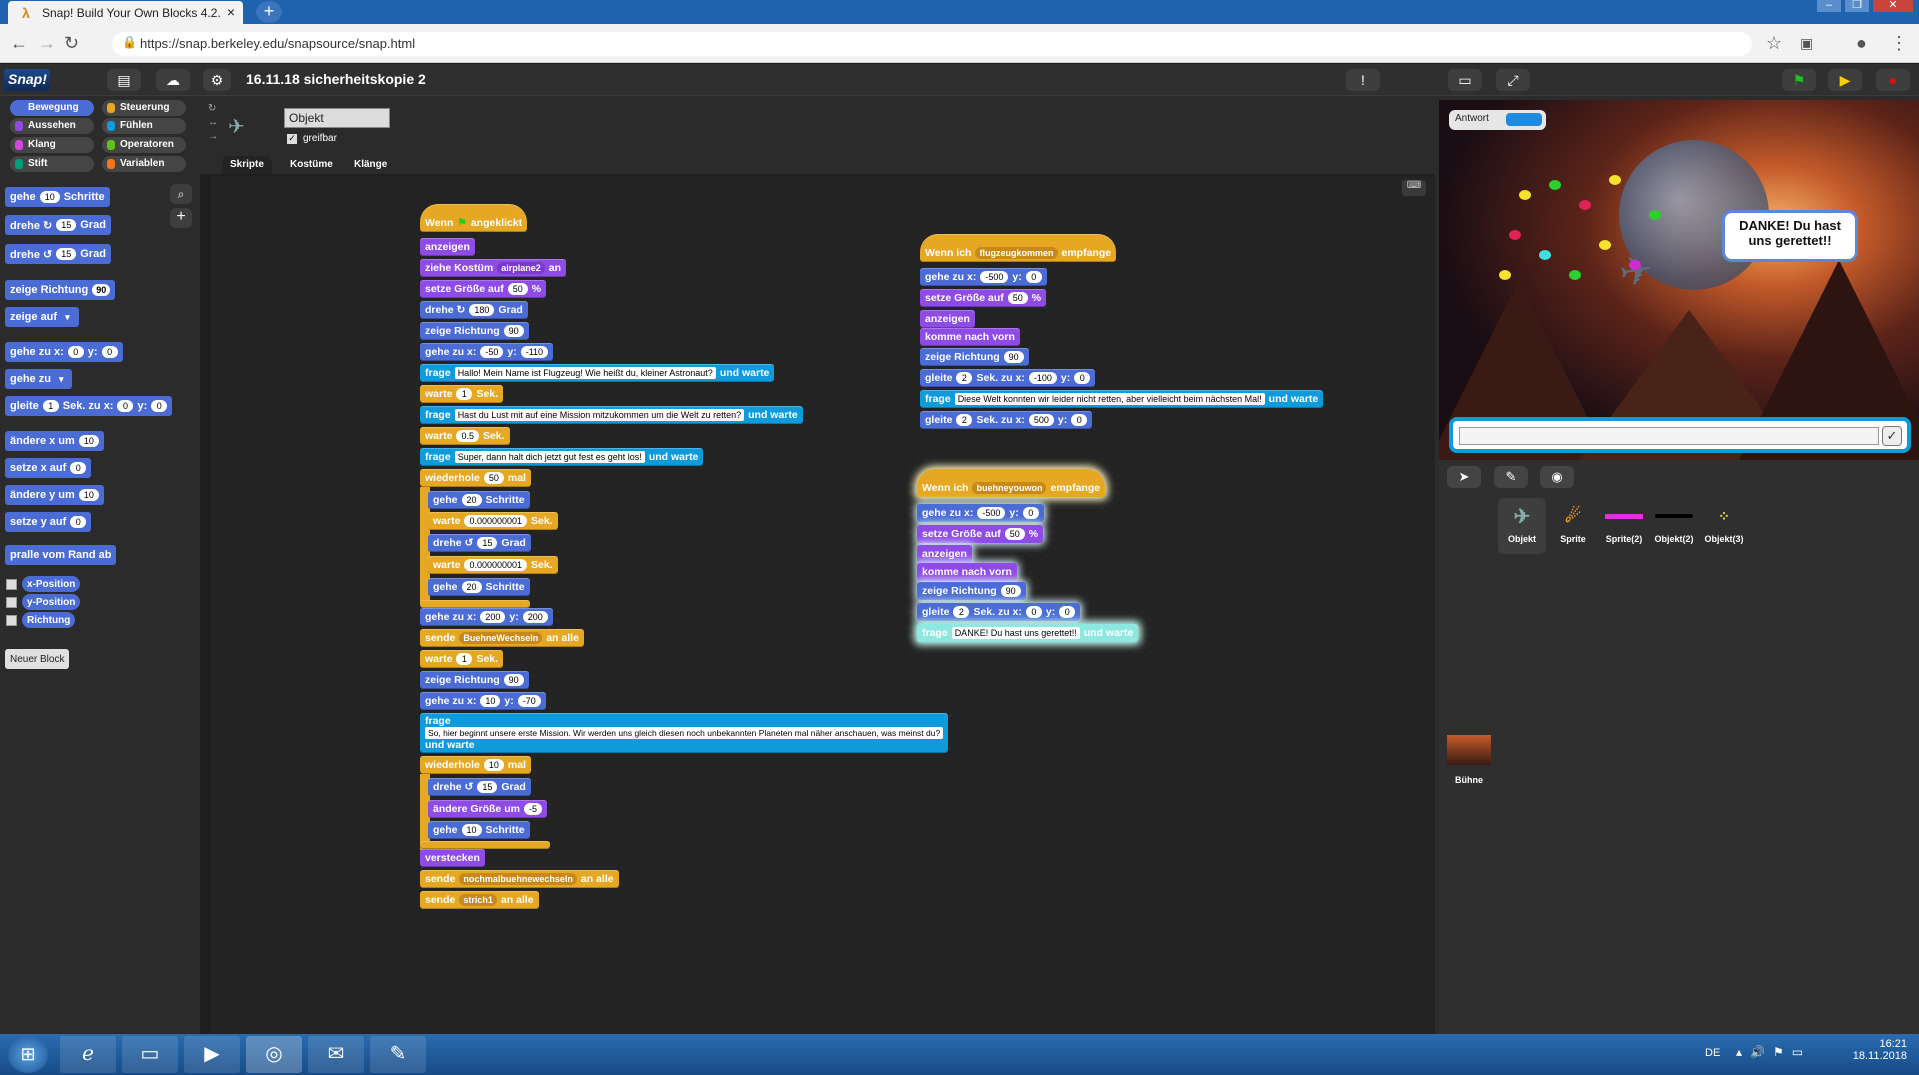  I want to click on rotation-style-icons: ↻ ↔ →, so click(213, 123).